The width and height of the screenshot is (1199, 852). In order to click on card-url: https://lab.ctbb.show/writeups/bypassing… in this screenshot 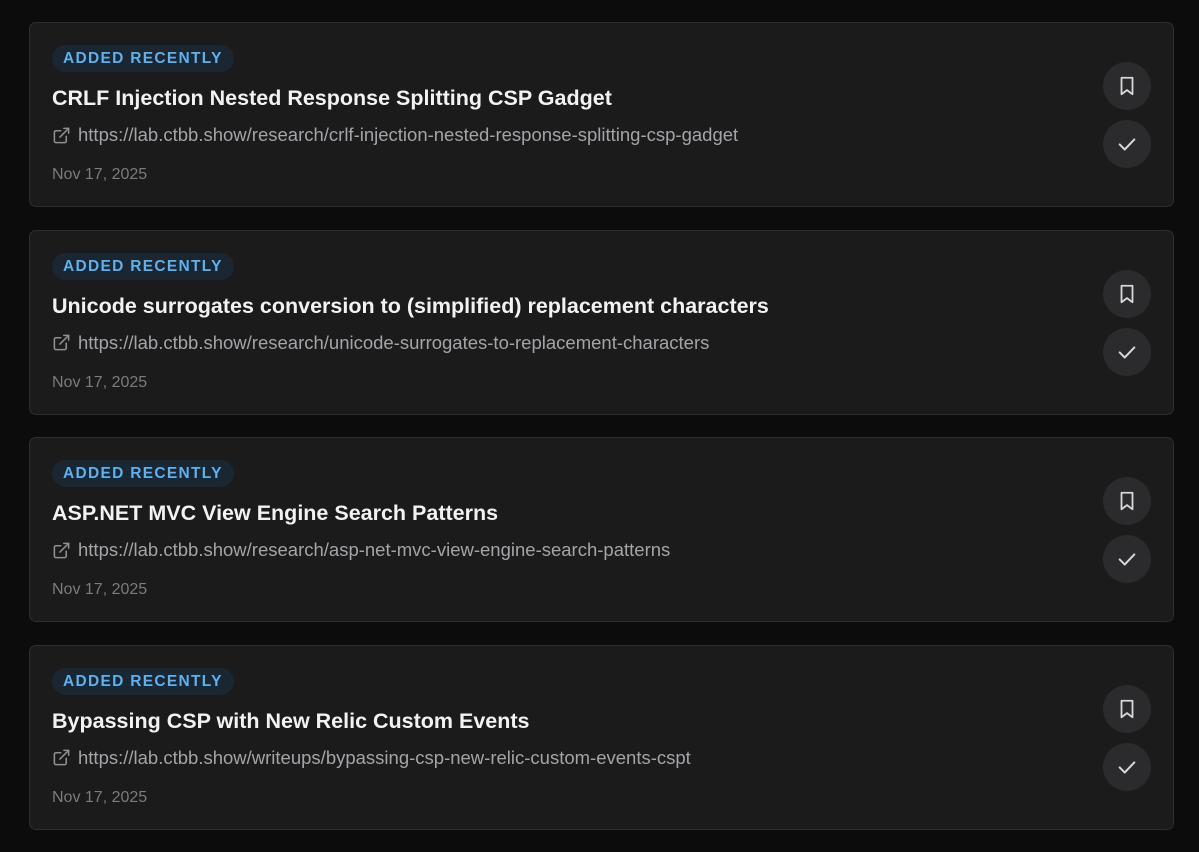, I will do `click(384, 758)`.